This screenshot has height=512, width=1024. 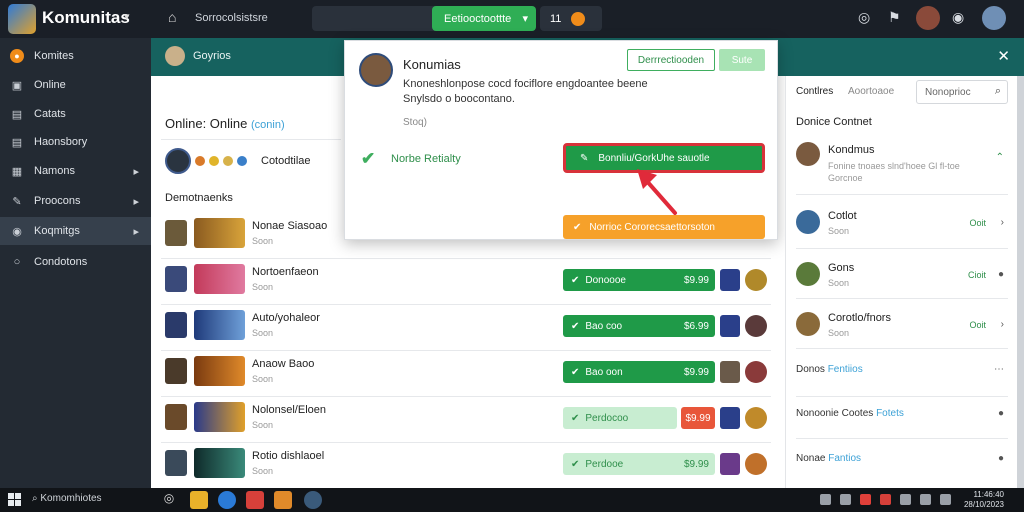 What do you see at coordinates (571, 18) in the screenshot?
I see `wallet-counter: 11` at bounding box center [571, 18].